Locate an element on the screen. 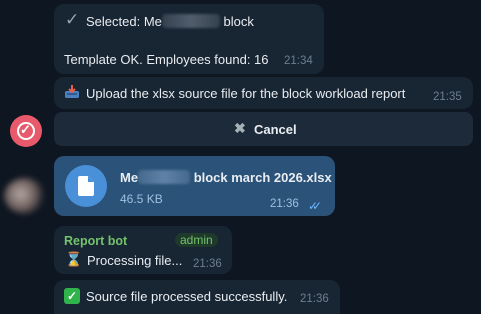  success-text: Source file processed successfully. is located at coordinates (187, 296).